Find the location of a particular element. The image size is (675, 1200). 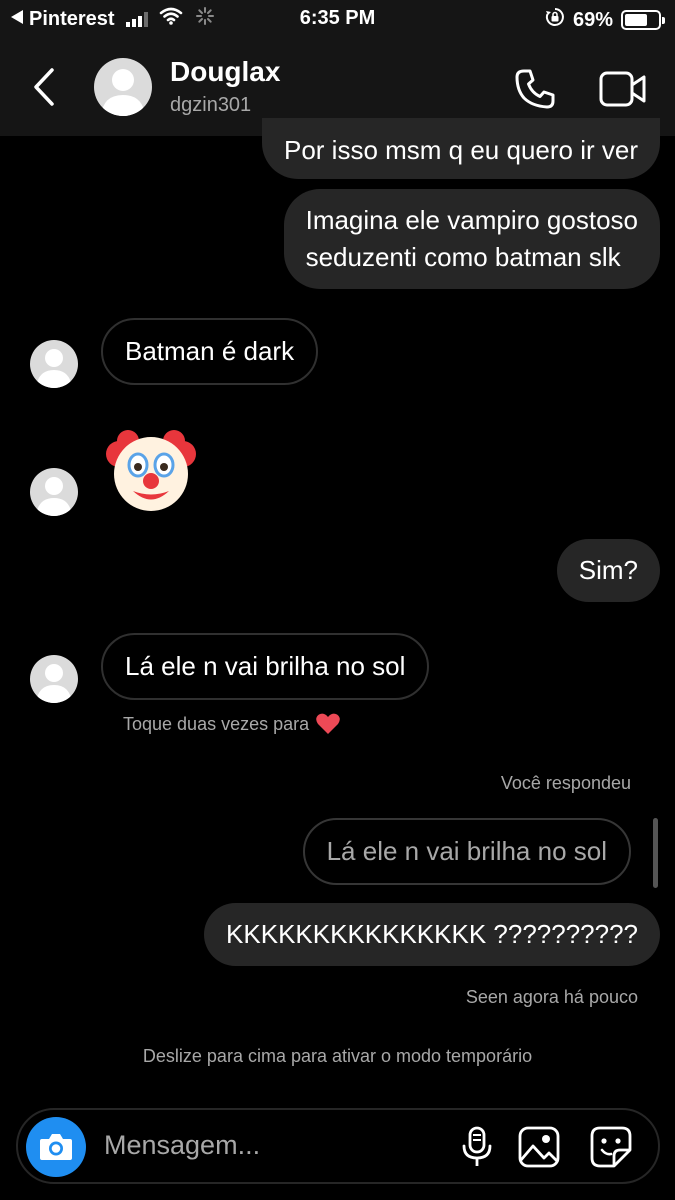

reply-indicator-bar is located at coordinates (655, 853).